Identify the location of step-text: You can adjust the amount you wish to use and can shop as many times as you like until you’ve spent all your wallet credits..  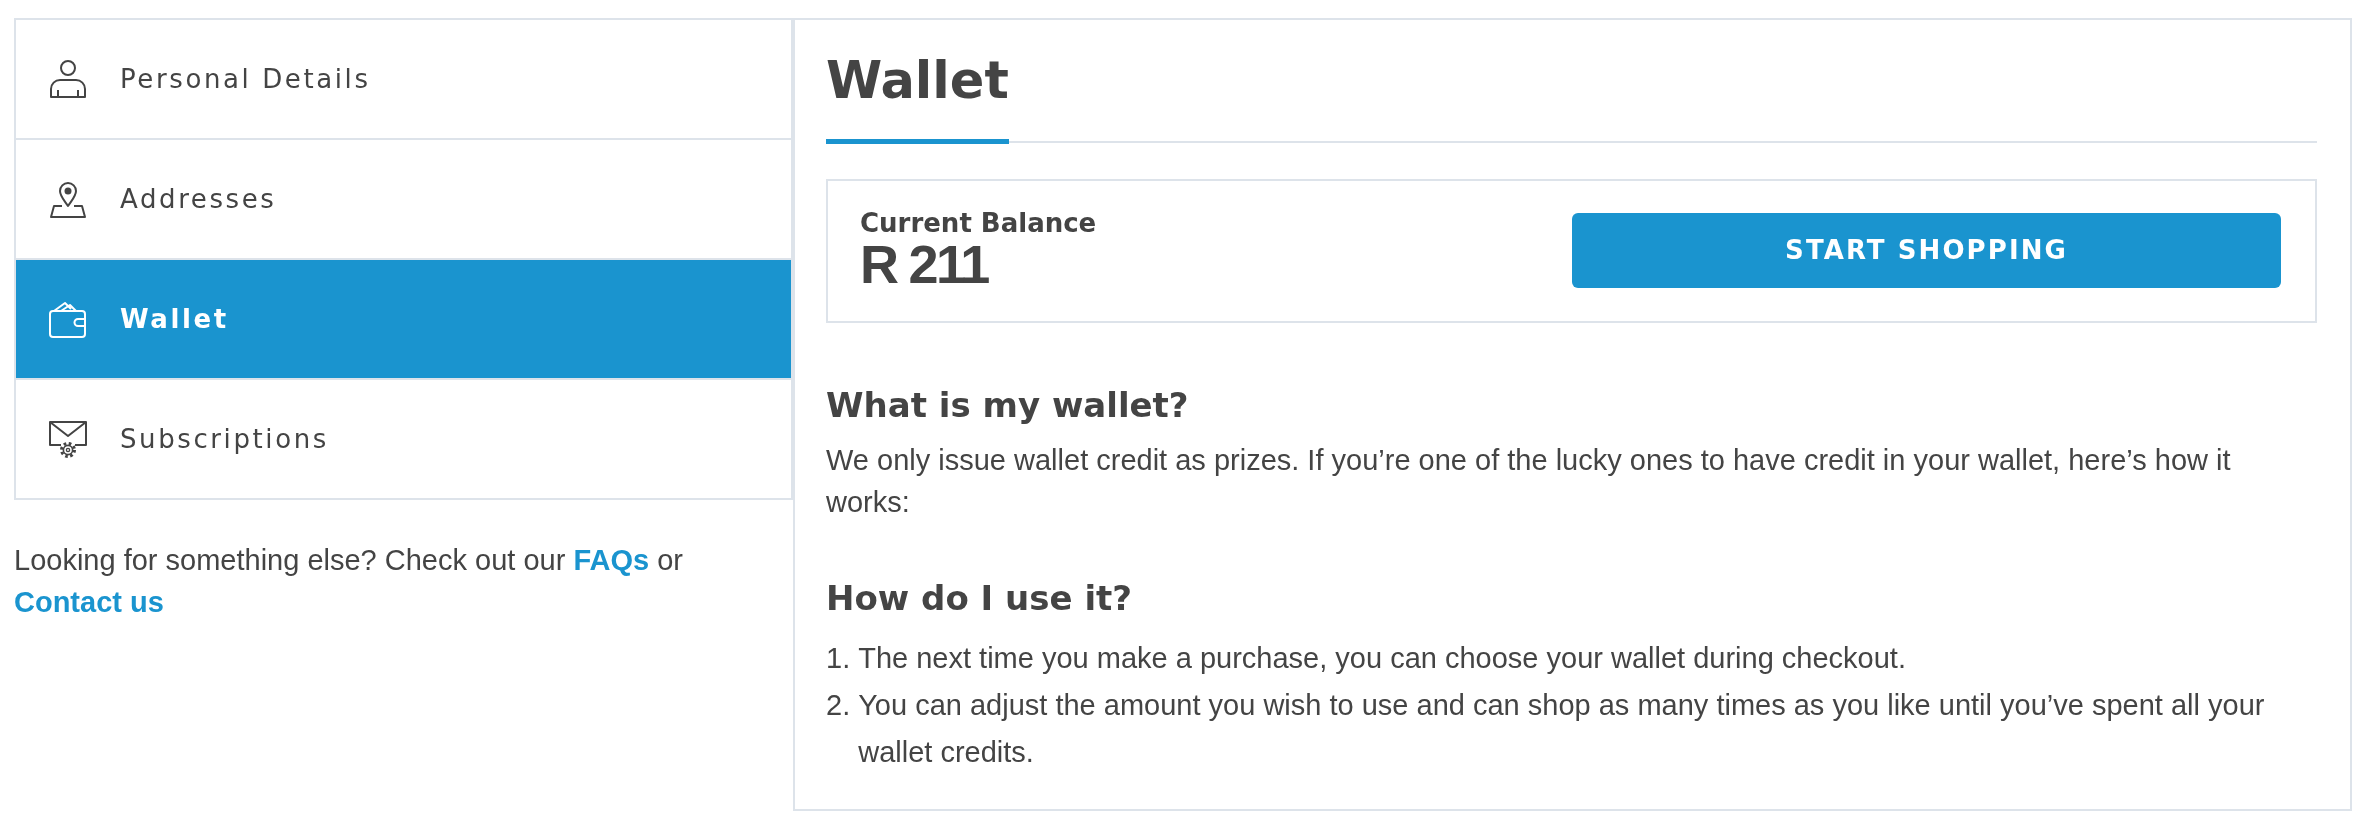
(1562, 729).